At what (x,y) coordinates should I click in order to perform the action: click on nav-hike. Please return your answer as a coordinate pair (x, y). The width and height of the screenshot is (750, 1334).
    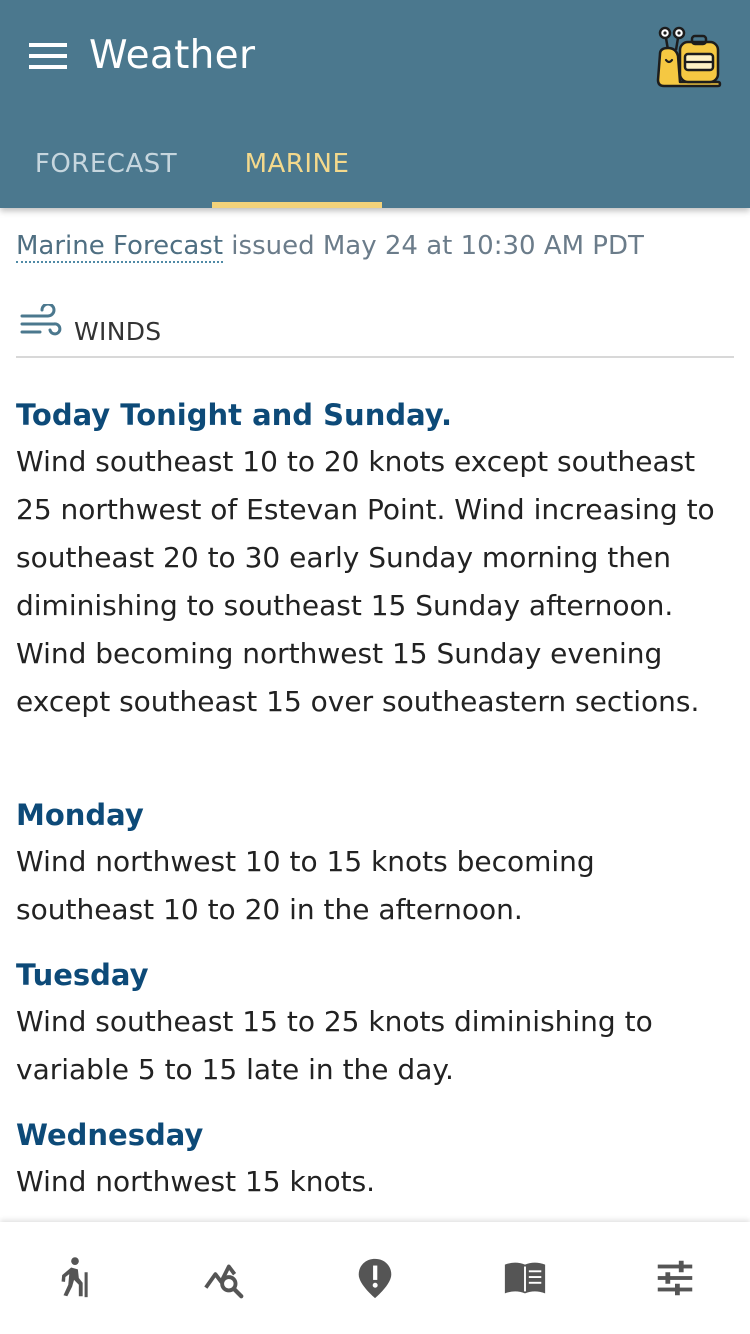
    Looking at the image, I should click on (75, 1278).